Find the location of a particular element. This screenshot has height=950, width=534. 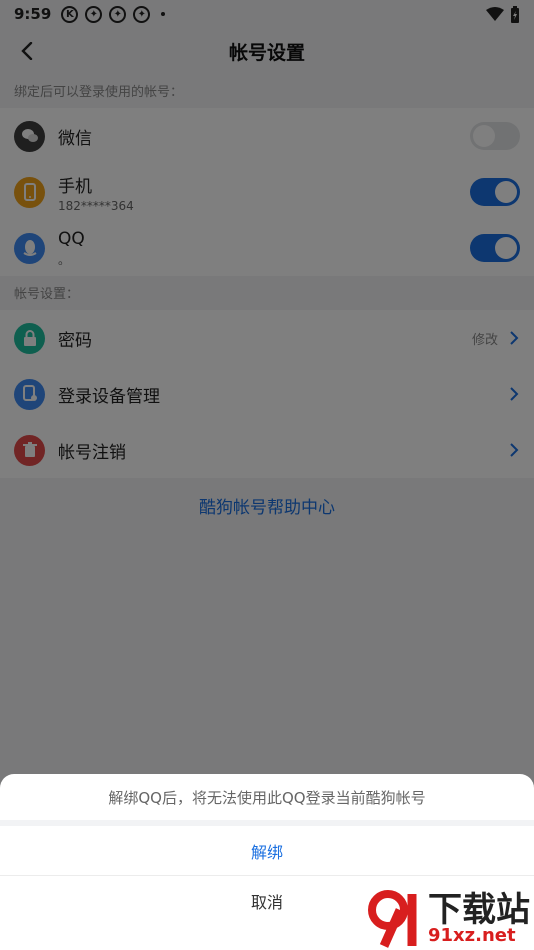

watermark-text: 下载站 91xz.net is located at coordinates (479, 919).